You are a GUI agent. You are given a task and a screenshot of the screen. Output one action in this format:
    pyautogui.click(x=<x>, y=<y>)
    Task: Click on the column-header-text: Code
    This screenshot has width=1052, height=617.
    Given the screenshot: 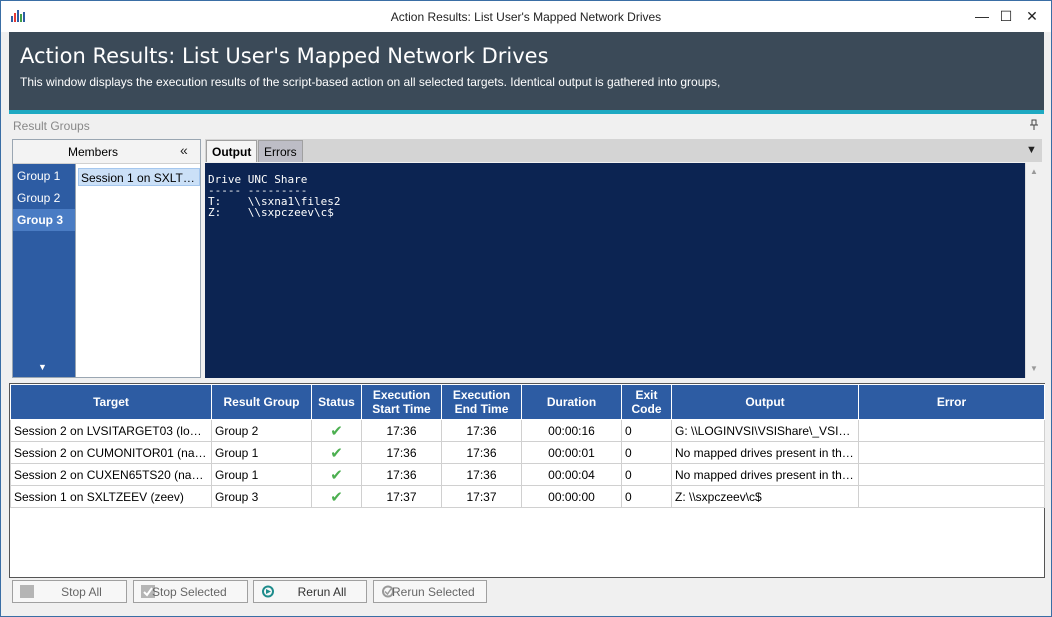 What is the action you would take?
    pyautogui.click(x=646, y=409)
    